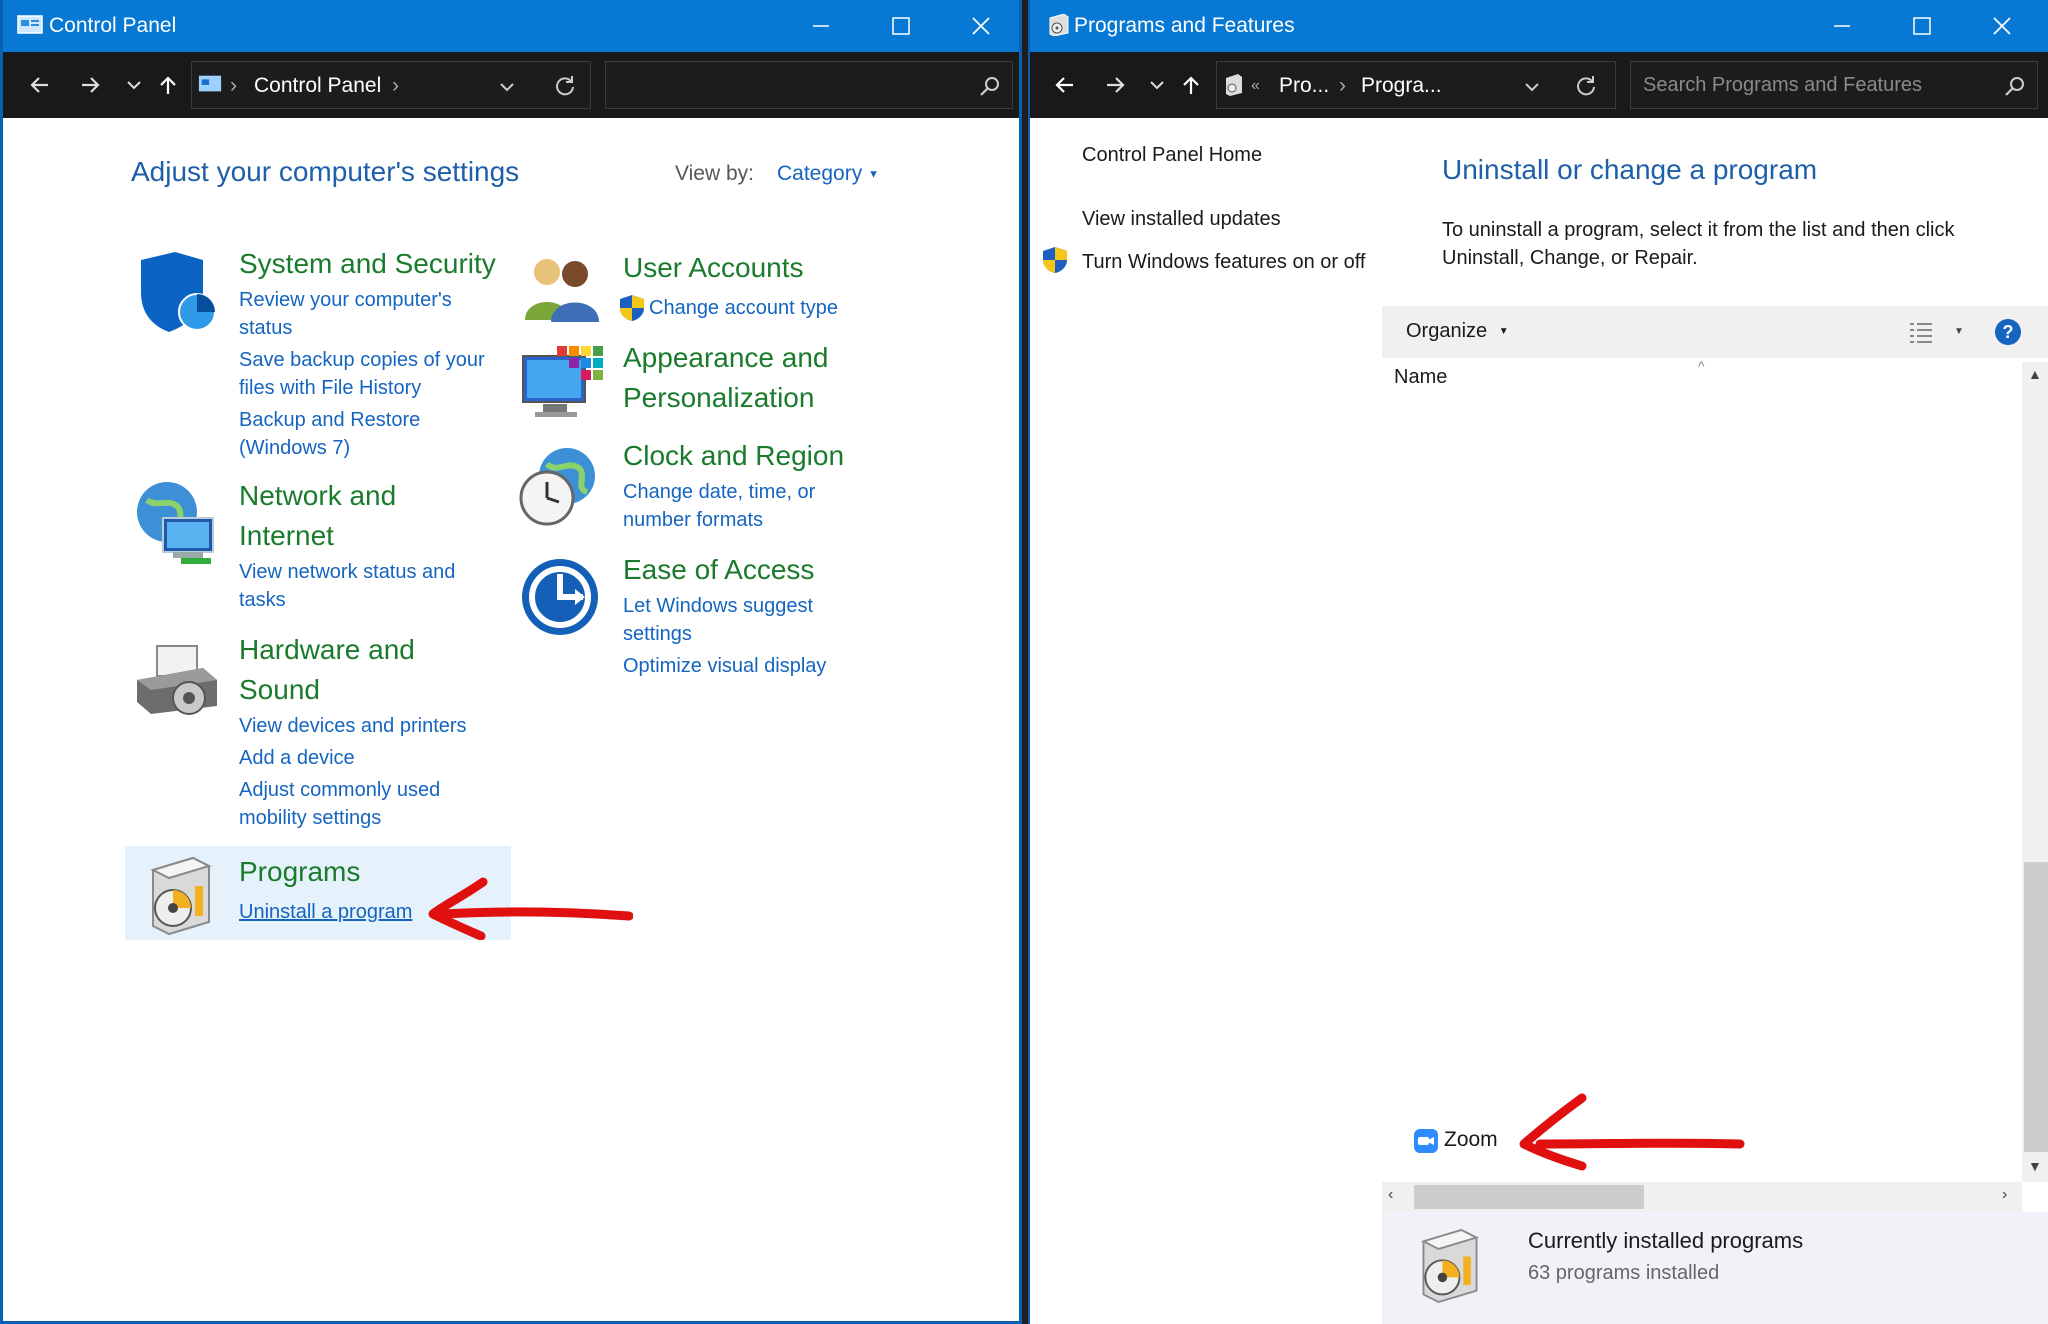  I want to click on view-by-dropdown: Category ▼, so click(828, 174).